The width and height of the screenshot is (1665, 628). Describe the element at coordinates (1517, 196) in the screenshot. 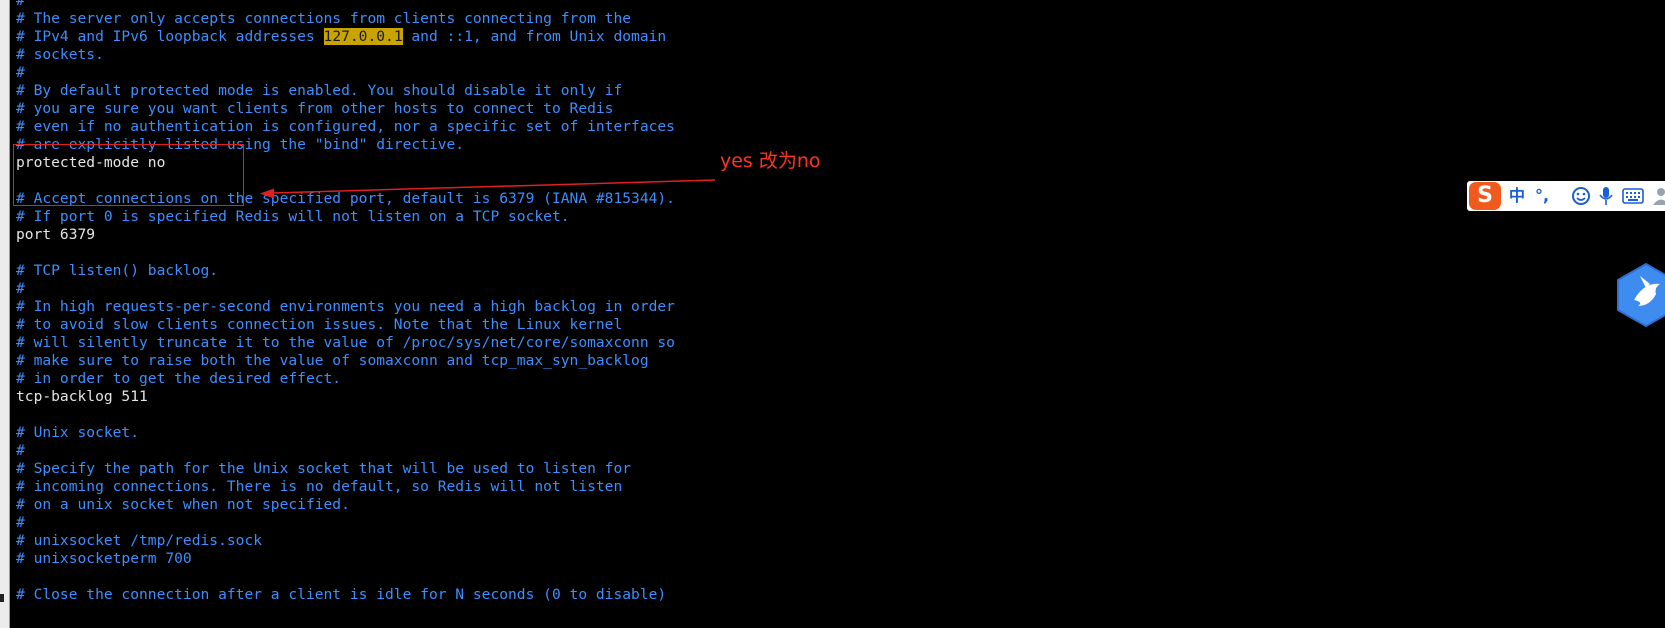

I see `ime-chinese-mode: 中` at that location.